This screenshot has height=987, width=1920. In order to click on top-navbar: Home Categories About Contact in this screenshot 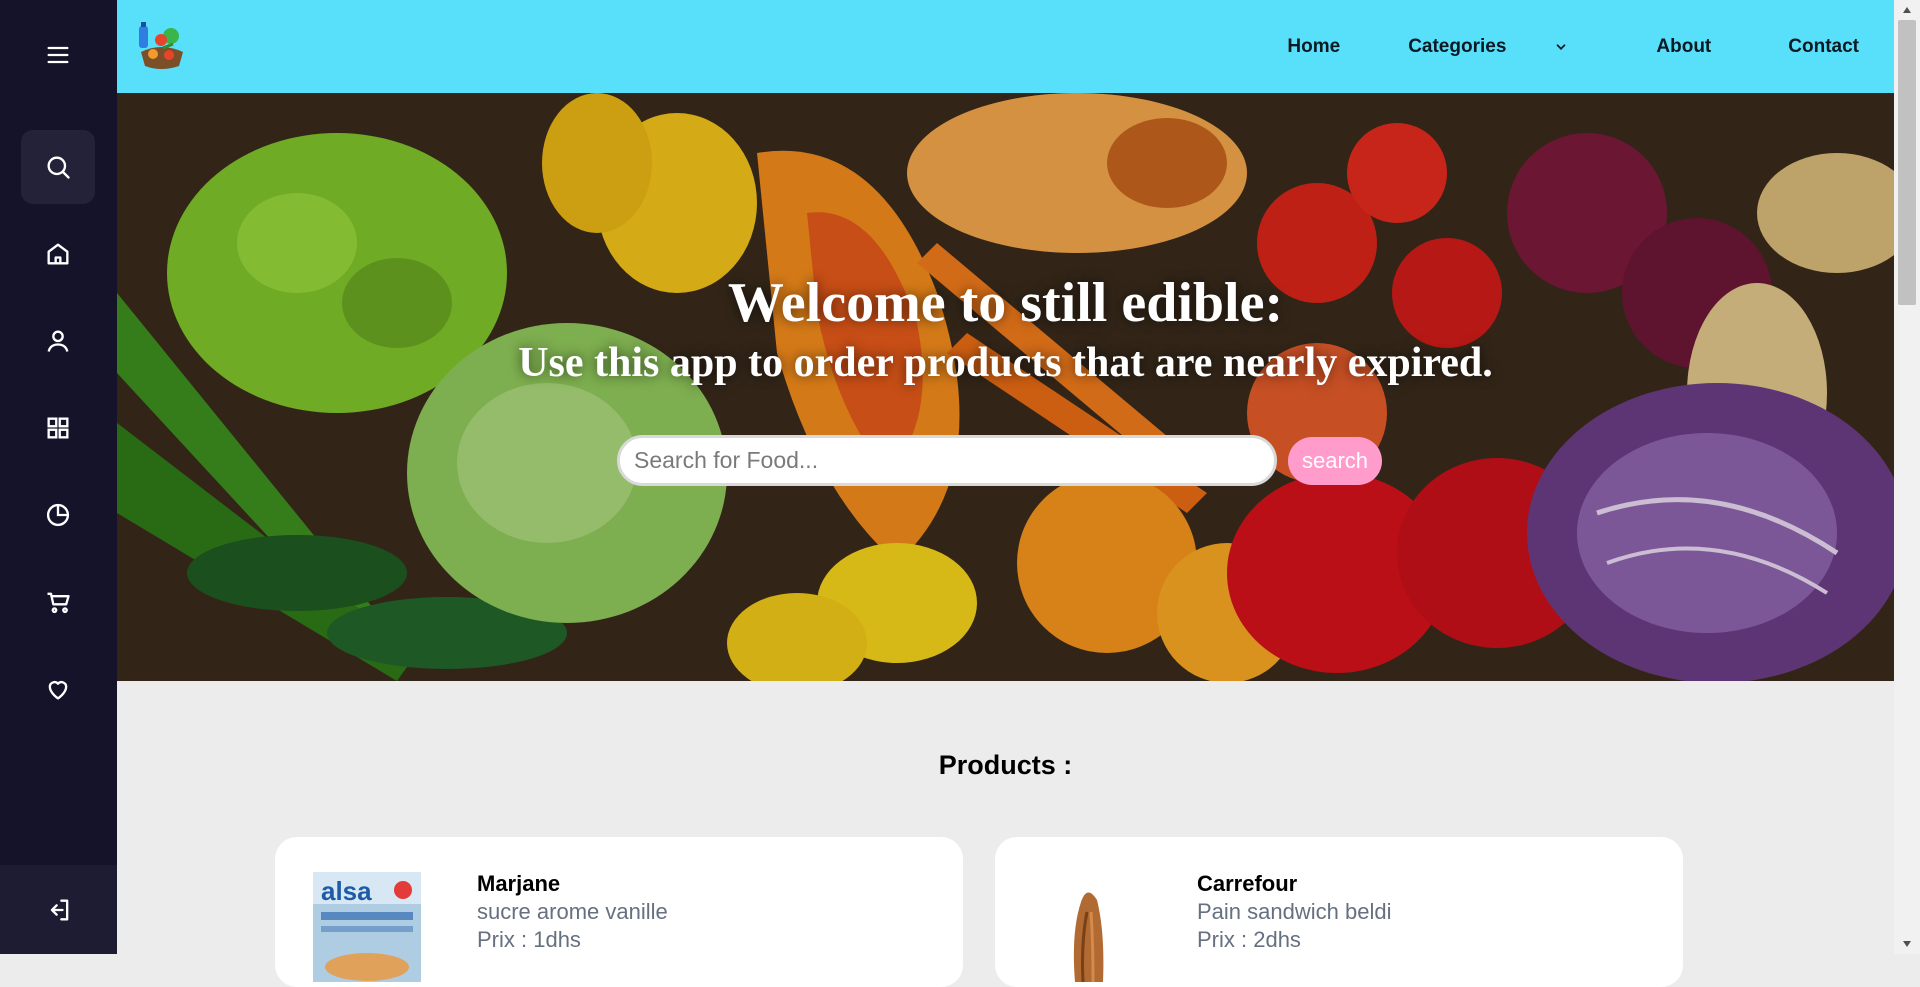, I will do `click(1005, 46)`.